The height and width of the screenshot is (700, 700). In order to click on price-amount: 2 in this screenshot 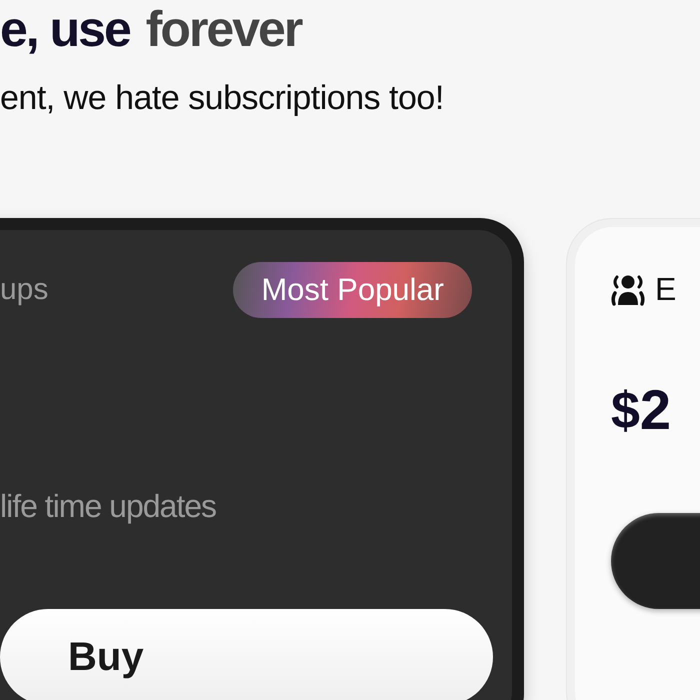, I will do `click(656, 410)`.